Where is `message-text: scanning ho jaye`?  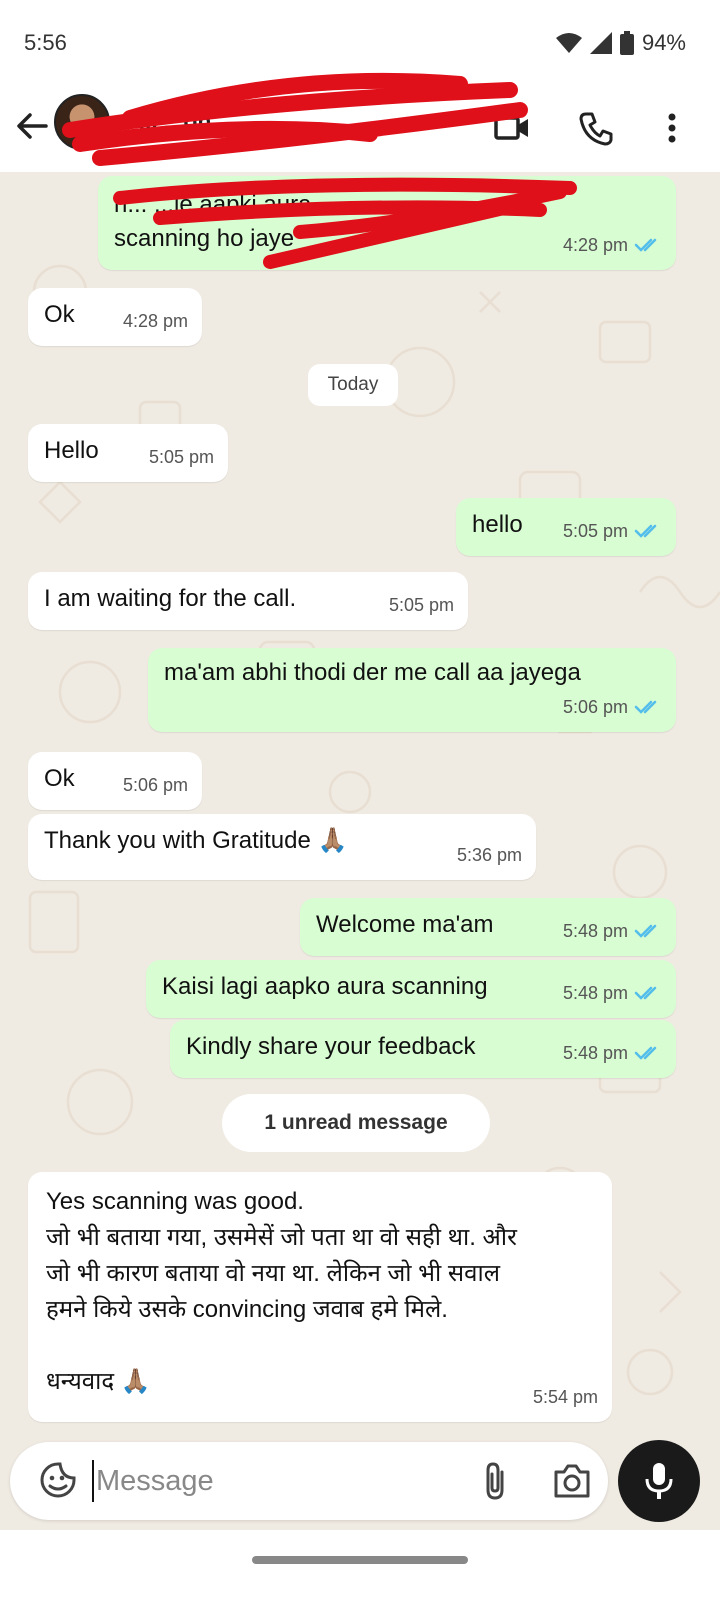 message-text: scanning ho jaye is located at coordinates (204, 238).